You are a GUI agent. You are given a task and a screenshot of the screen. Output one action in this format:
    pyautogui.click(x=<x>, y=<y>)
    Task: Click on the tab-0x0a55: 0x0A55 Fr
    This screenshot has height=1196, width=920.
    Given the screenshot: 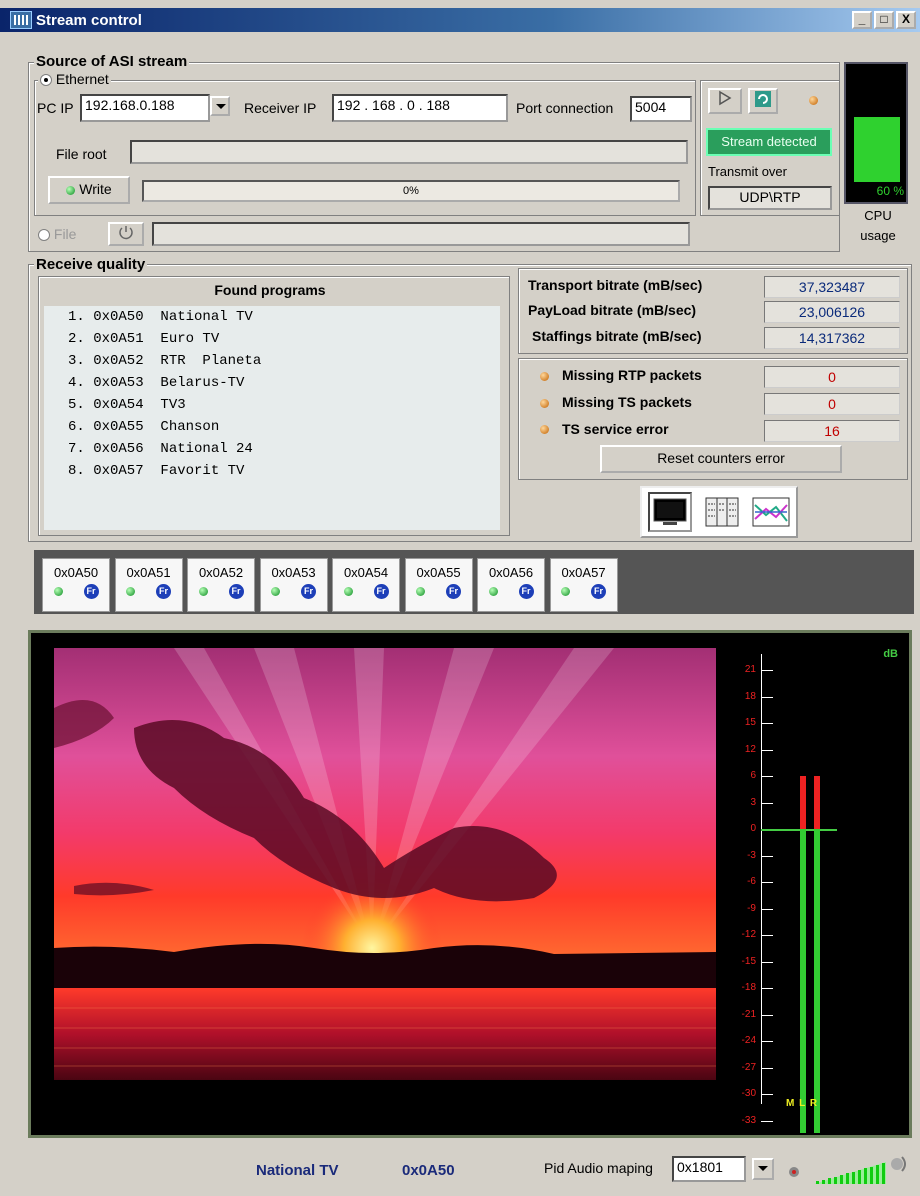 What is the action you would take?
    pyautogui.click(x=438, y=585)
    